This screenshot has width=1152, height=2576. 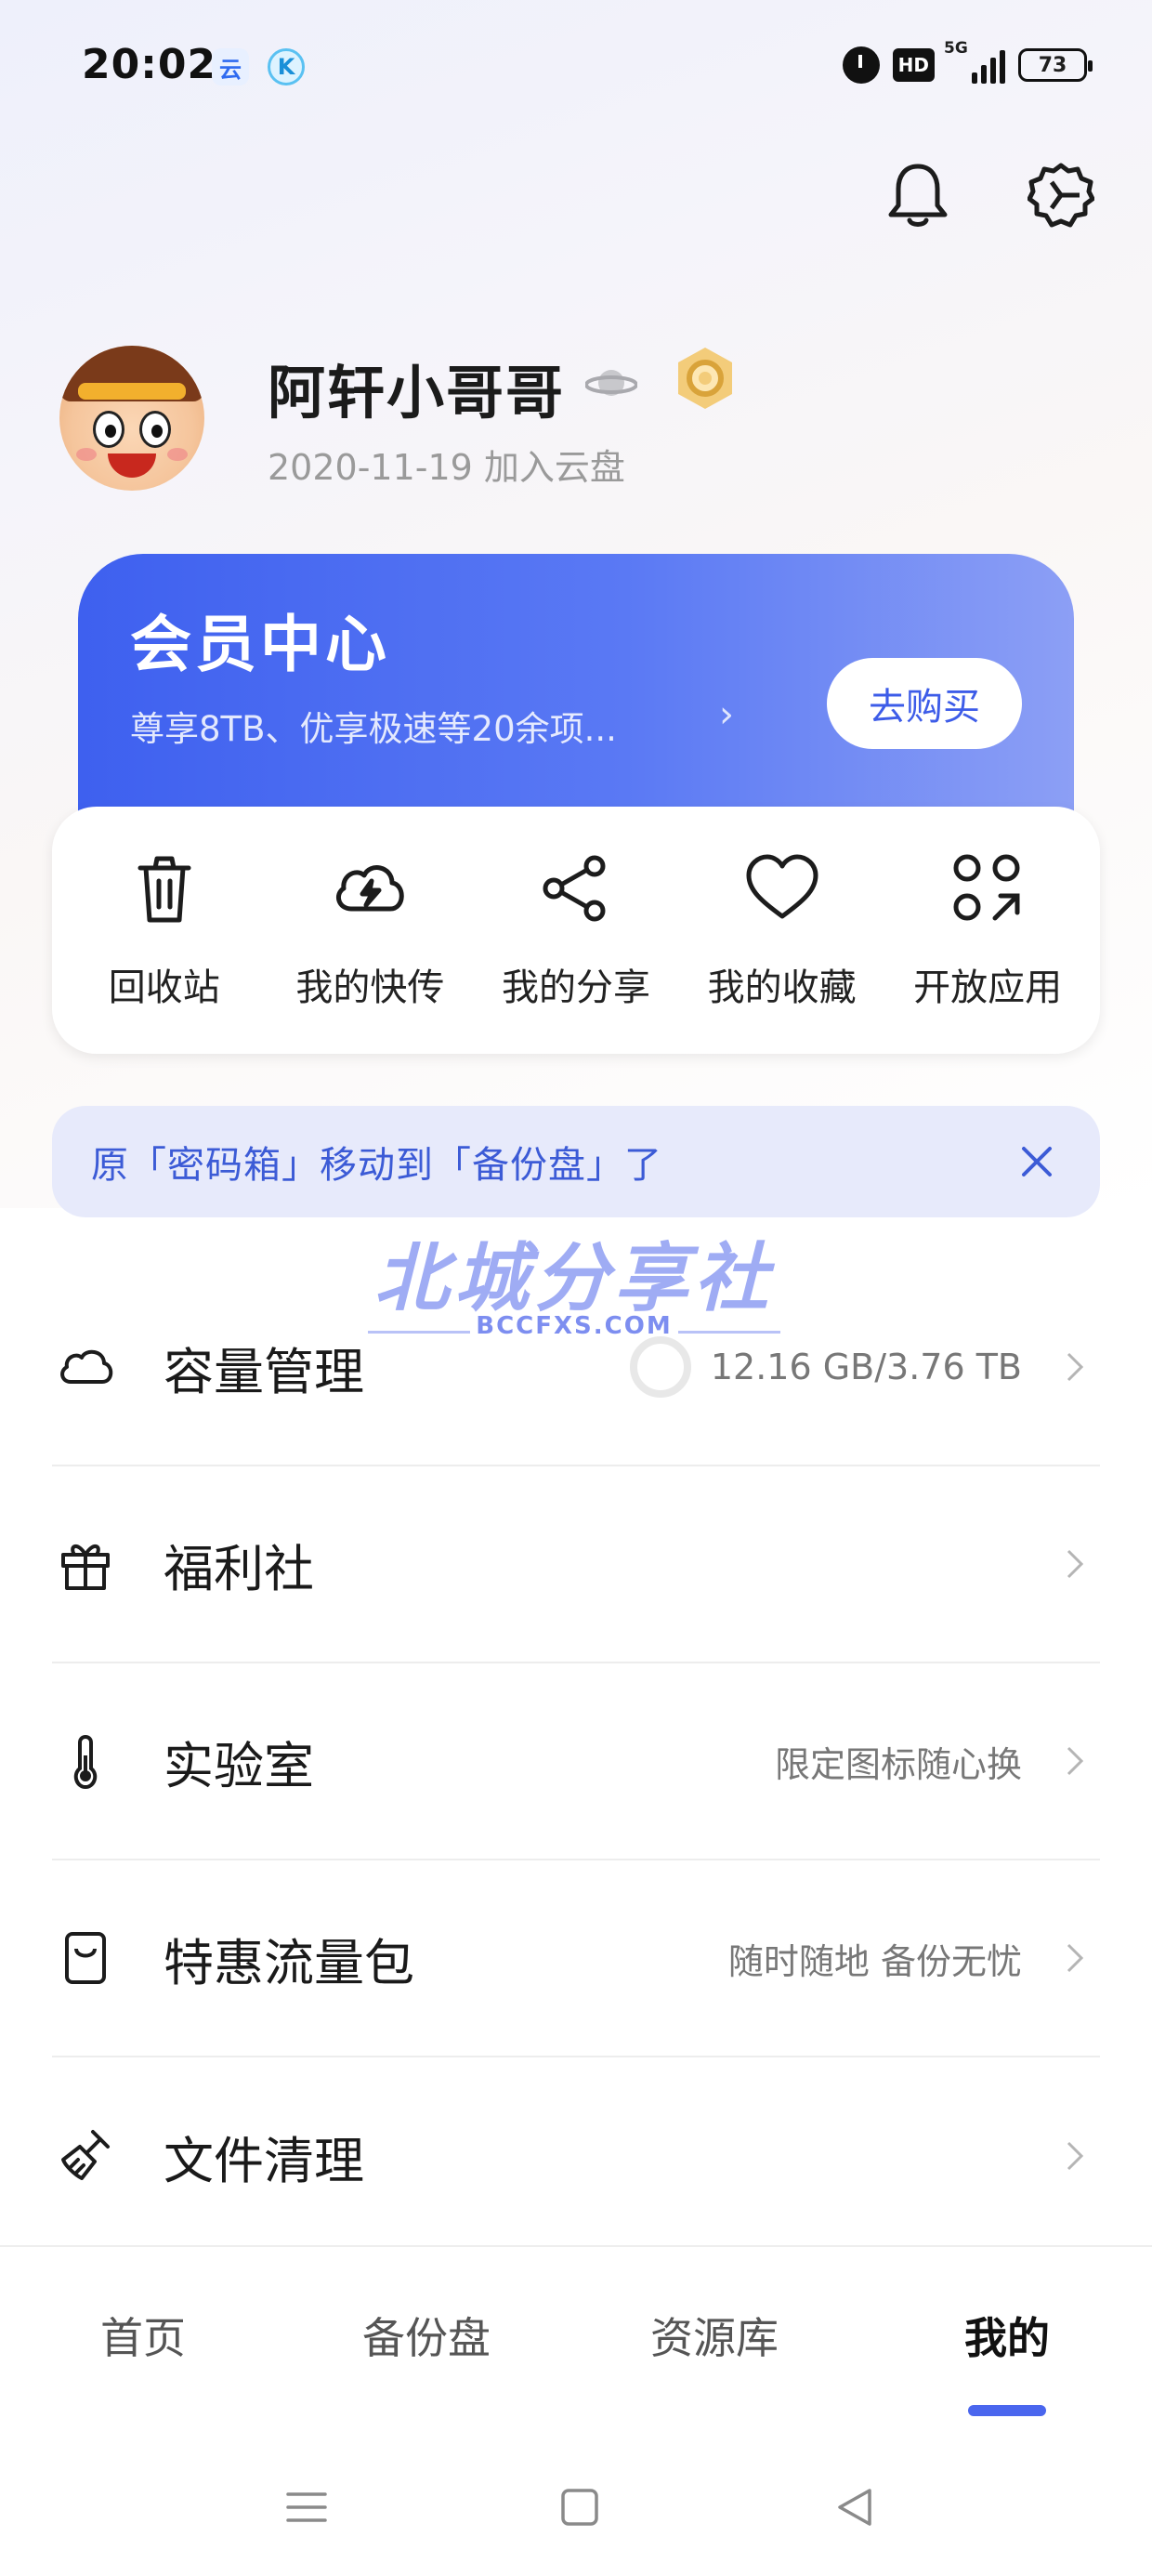 I want to click on k-app-icon: K, so click(x=286, y=66).